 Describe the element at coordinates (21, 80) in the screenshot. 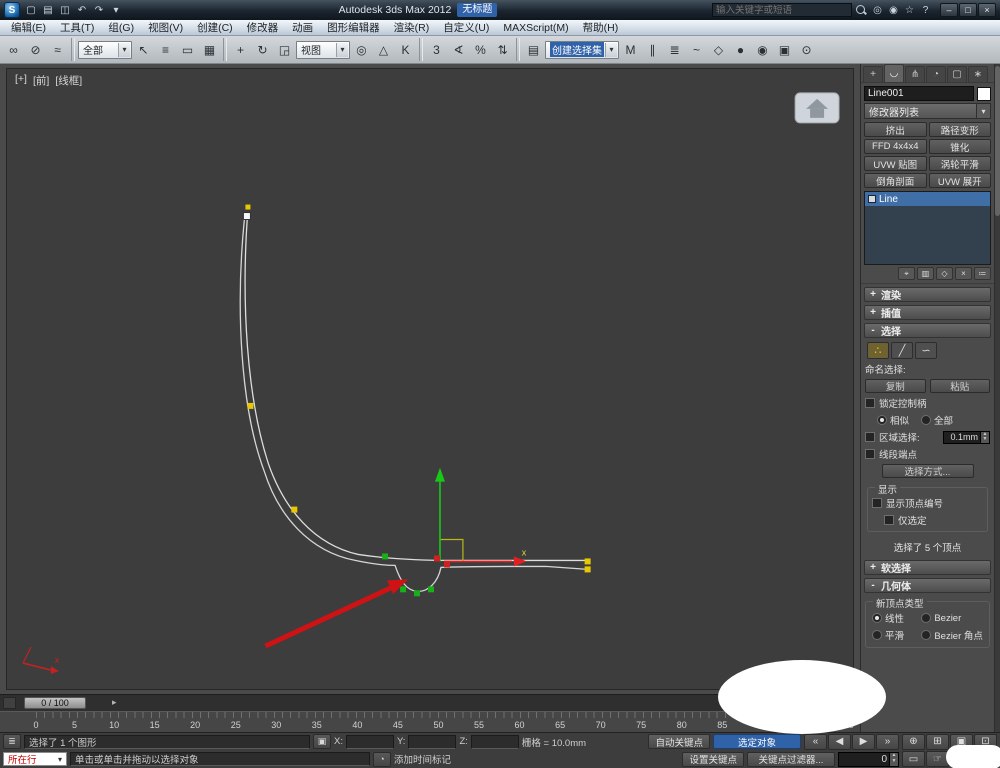

I see `viewport-menu-general: [+]` at that location.